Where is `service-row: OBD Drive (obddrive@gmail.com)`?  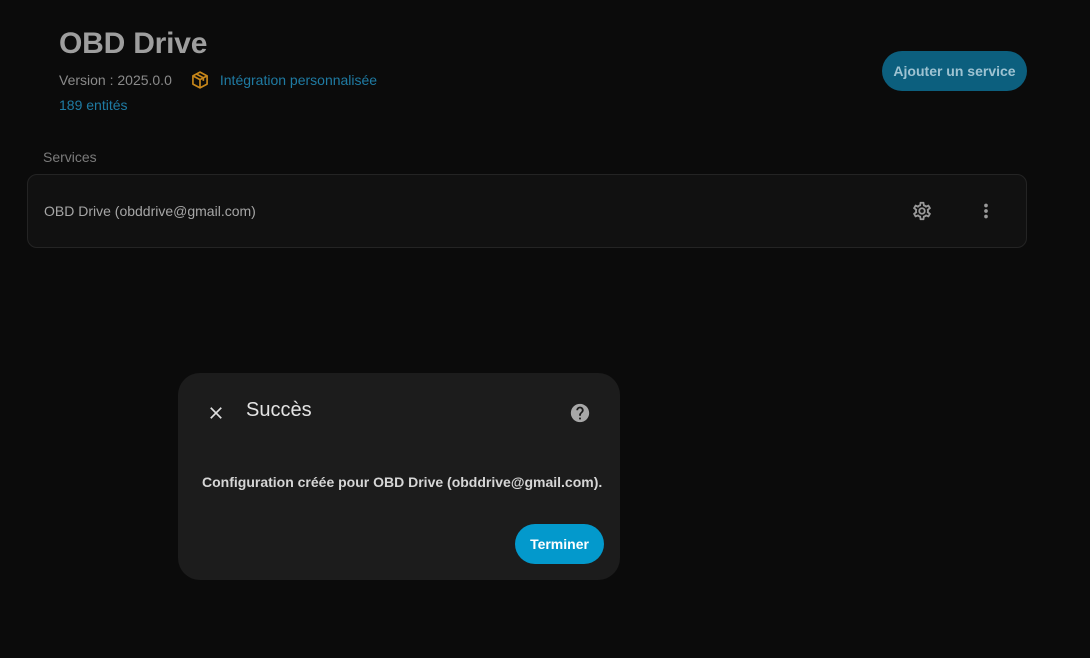 service-row: OBD Drive (obddrive@gmail.com) is located at coordinates (527, 211).